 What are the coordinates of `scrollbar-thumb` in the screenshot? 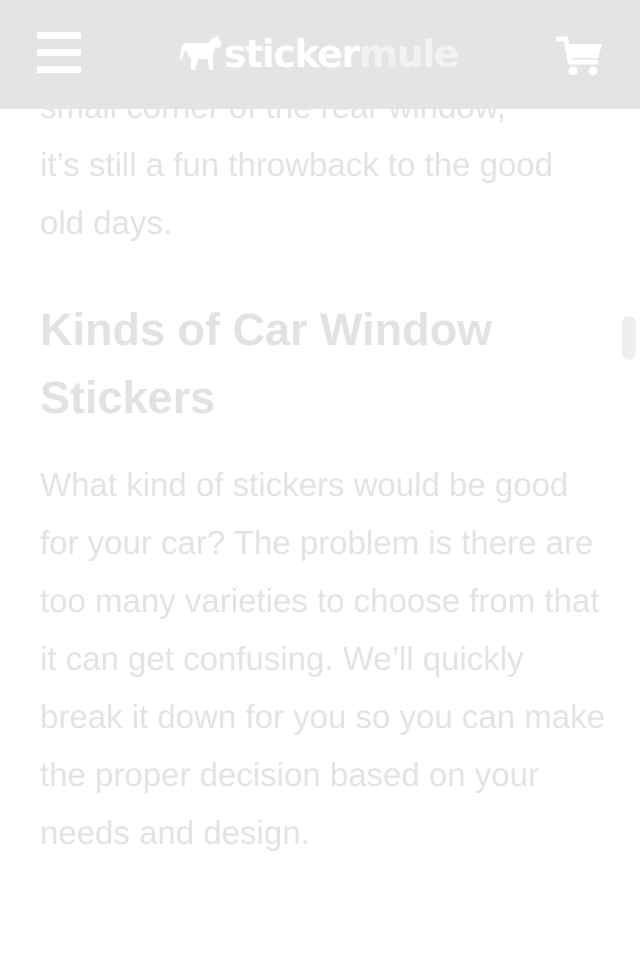 It's located at (629, 338).